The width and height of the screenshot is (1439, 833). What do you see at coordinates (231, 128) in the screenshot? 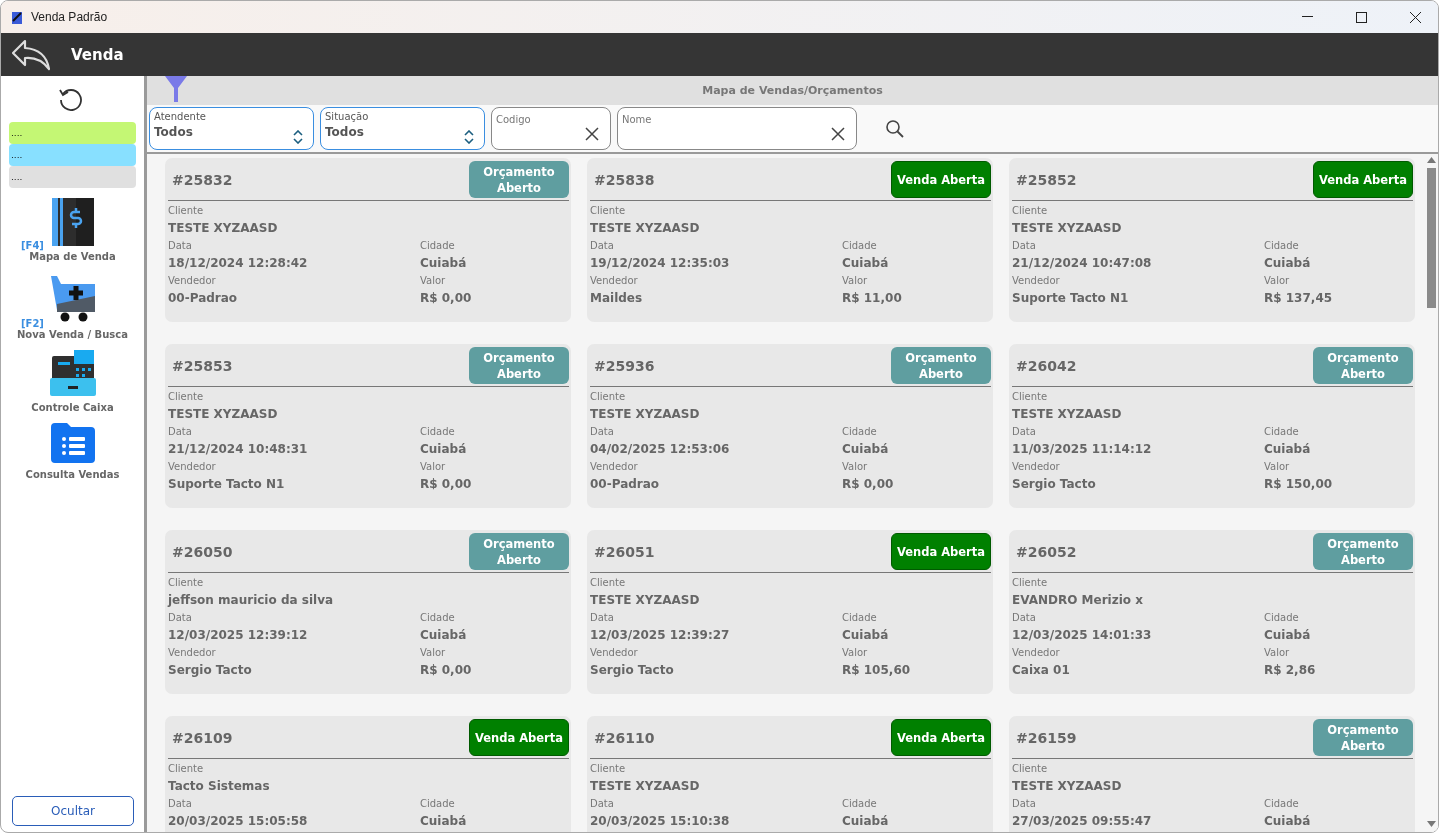
I see `atendente-select: Atendente Todos` at bounding box center [231, 128].